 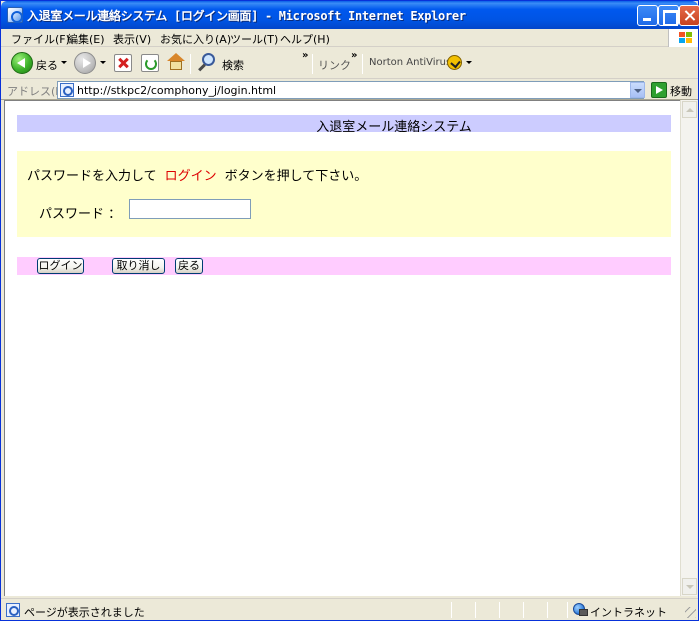 What do you see at coordinates (668, 15) in the screenshot?
I see `maximize-button` at bounding box center [668, 15].